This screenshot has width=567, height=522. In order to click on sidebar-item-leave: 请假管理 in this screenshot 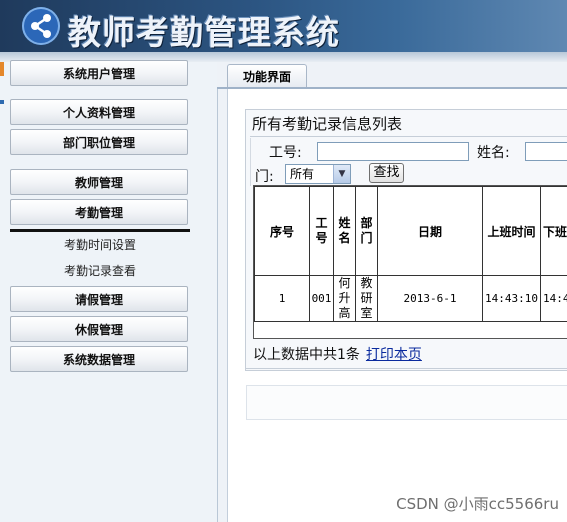, I will do `click(99, 299)`.